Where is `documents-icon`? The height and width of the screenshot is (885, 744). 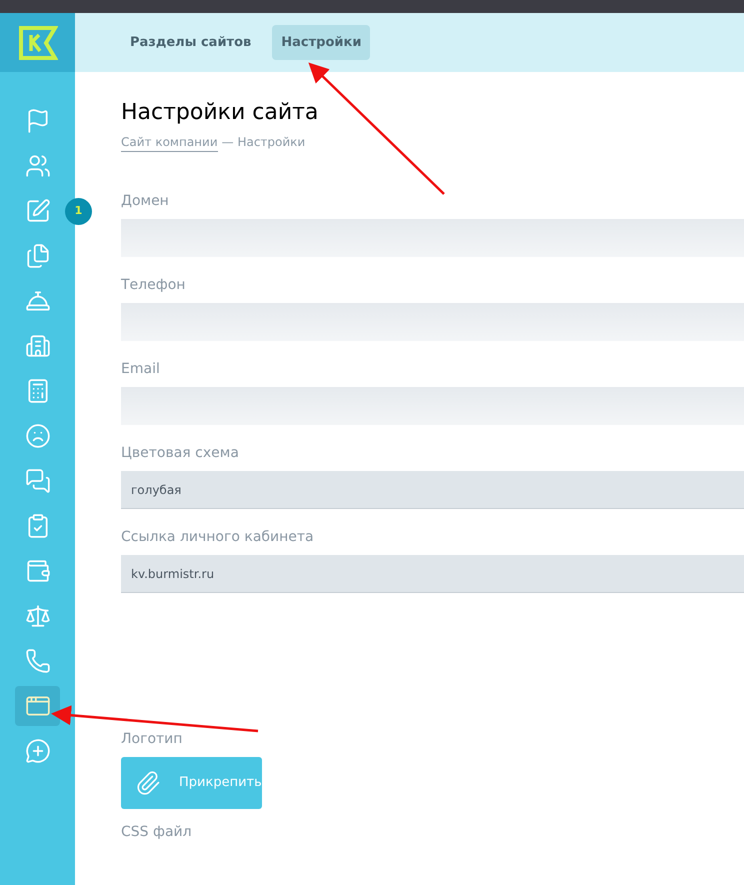 documents-icon is located at coordinates (37, 256).